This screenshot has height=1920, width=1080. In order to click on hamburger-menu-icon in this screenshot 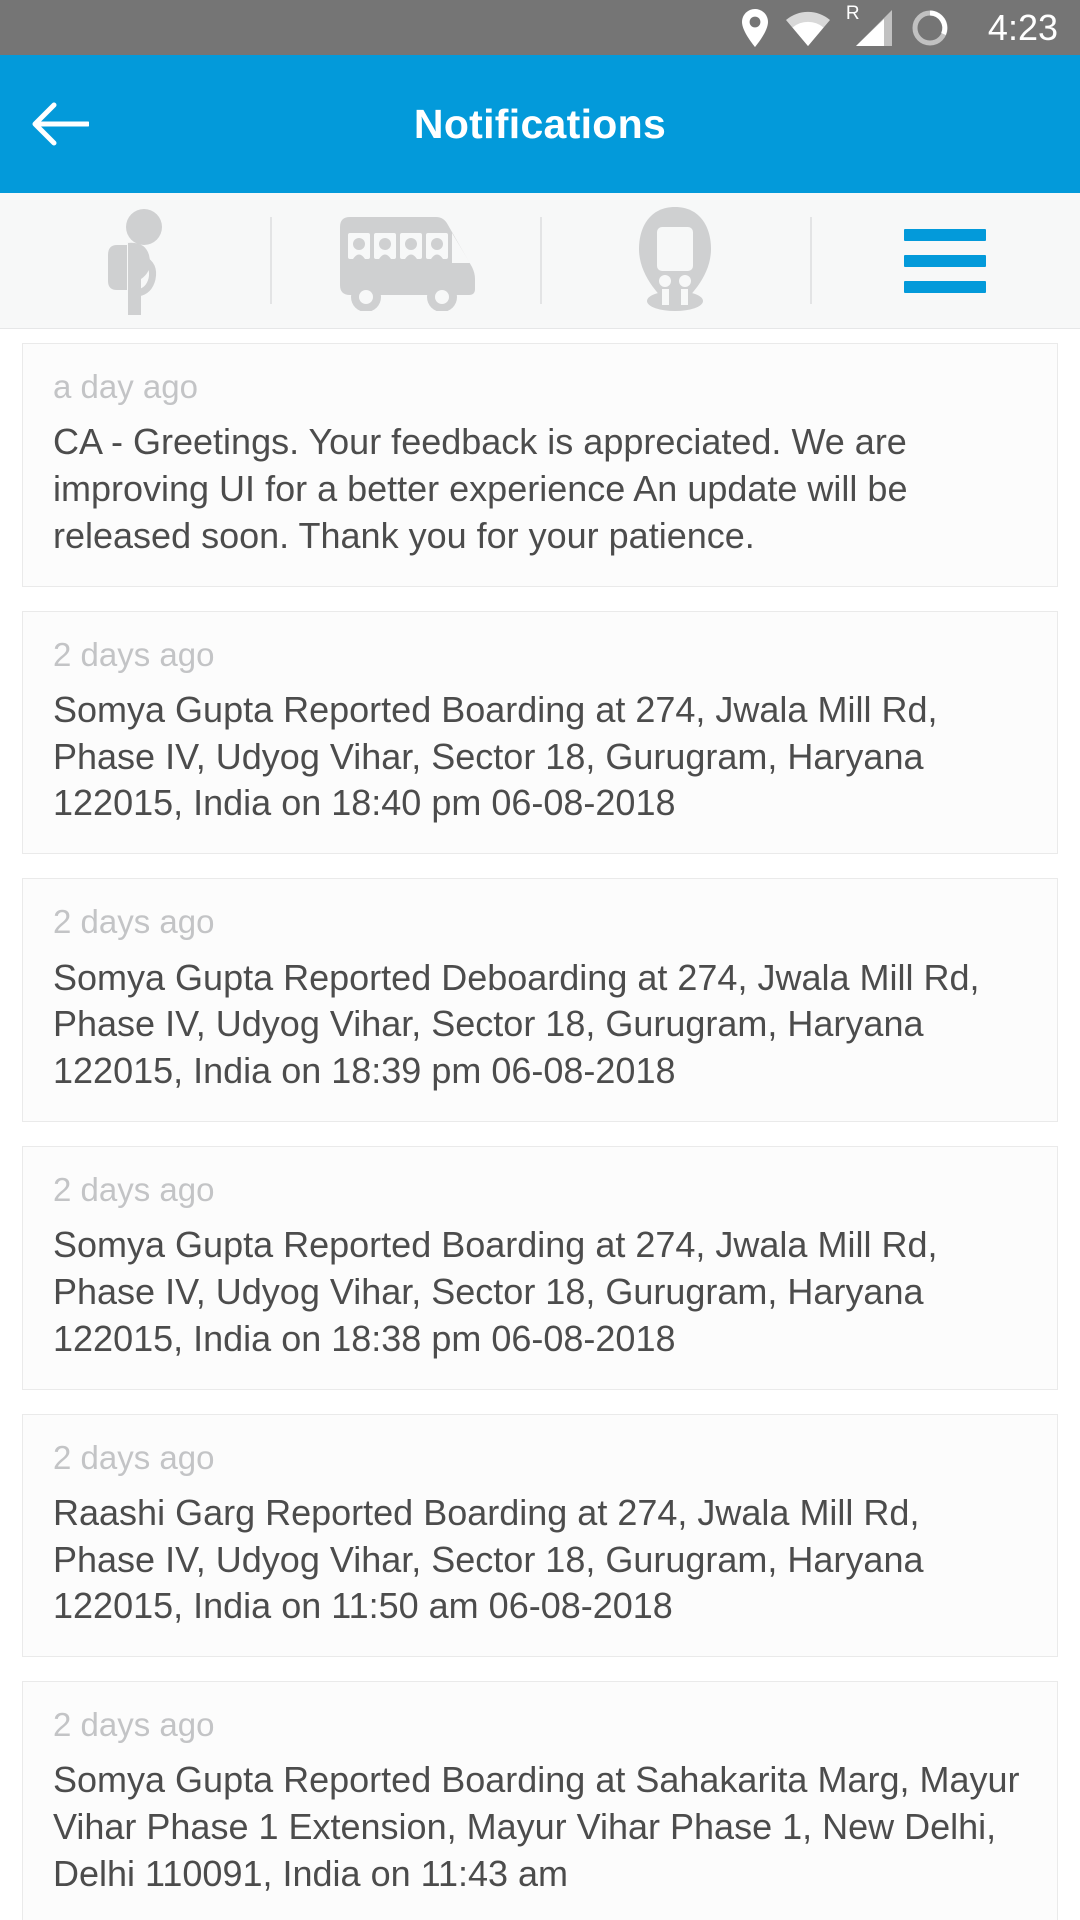, I will do `click(945, 260)`.